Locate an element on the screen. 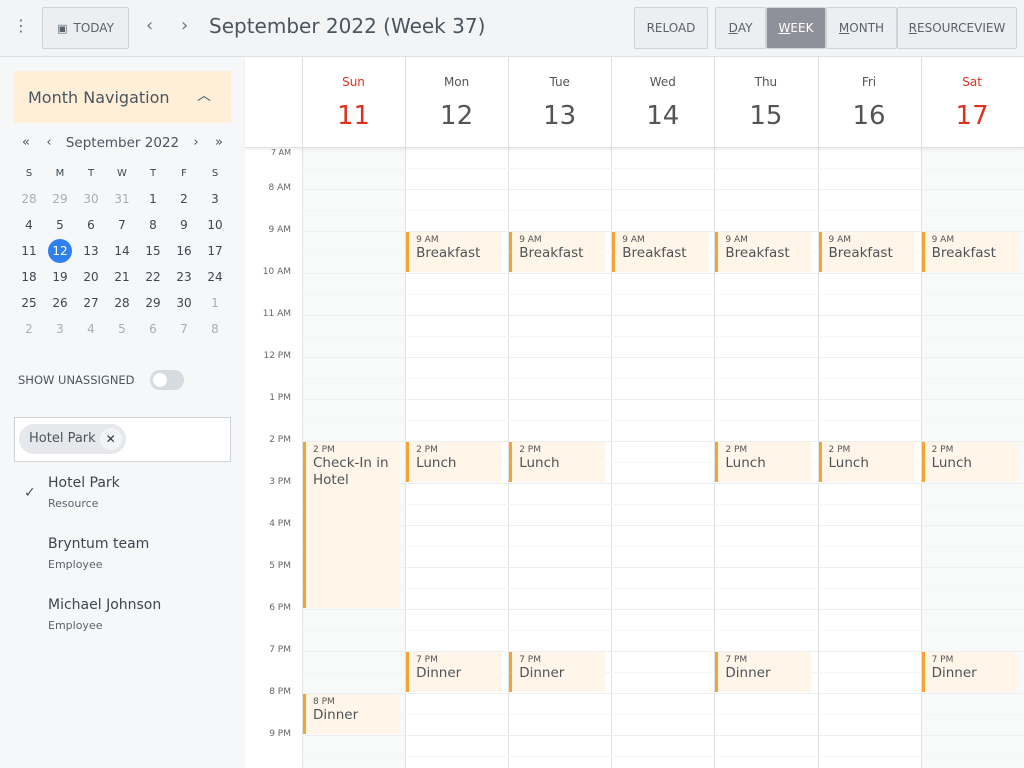  mini-calendar-day: 9 is located at coordinates (184, 225).